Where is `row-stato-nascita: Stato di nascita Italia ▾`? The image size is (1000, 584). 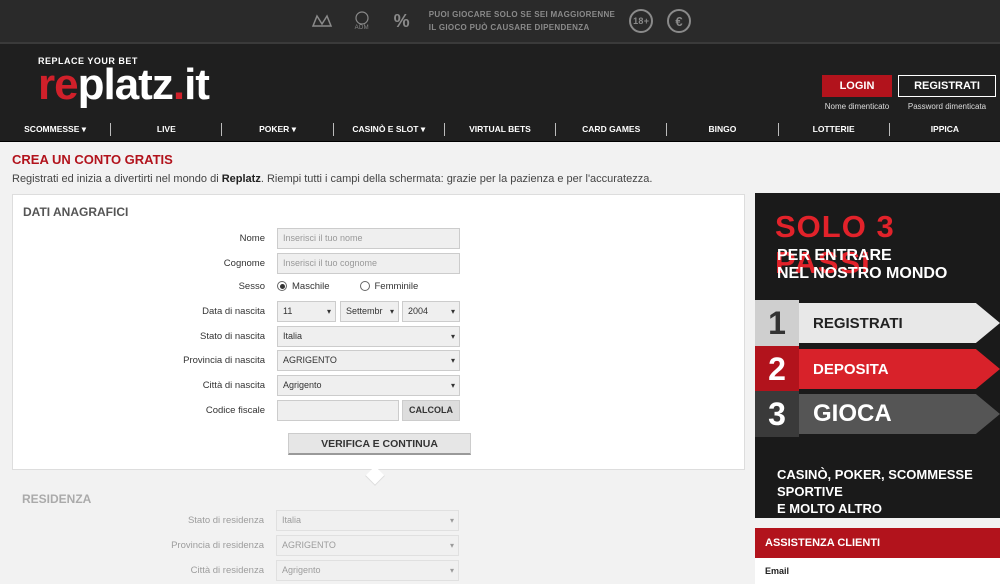
row-stato-nascita: Stato di nascita Italia ▾ is located at coordinates (379, 336).